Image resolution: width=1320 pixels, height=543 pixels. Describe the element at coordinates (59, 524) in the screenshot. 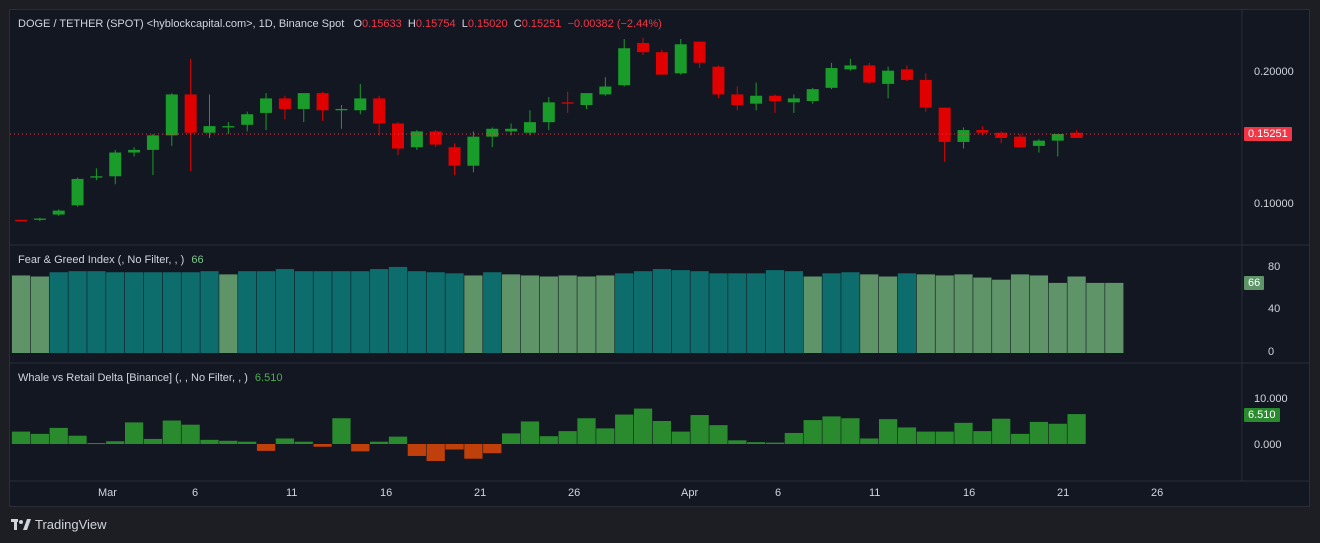

I see `tradingview-logo: TradingView` at that location.